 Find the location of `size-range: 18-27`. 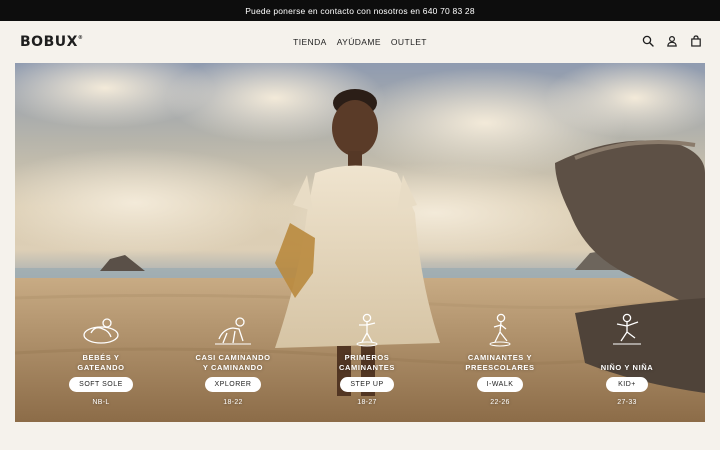

size-range: 18-27 is located at coordinates (367, 402).